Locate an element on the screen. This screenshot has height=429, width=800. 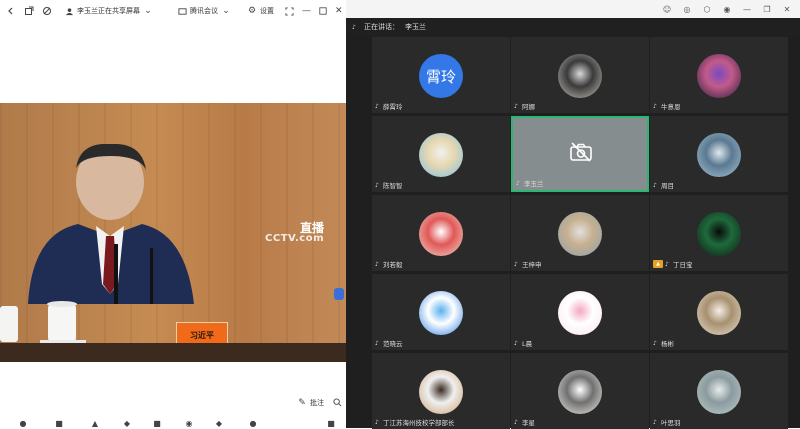
more-icon: ● is located at coordinates (253, 424).